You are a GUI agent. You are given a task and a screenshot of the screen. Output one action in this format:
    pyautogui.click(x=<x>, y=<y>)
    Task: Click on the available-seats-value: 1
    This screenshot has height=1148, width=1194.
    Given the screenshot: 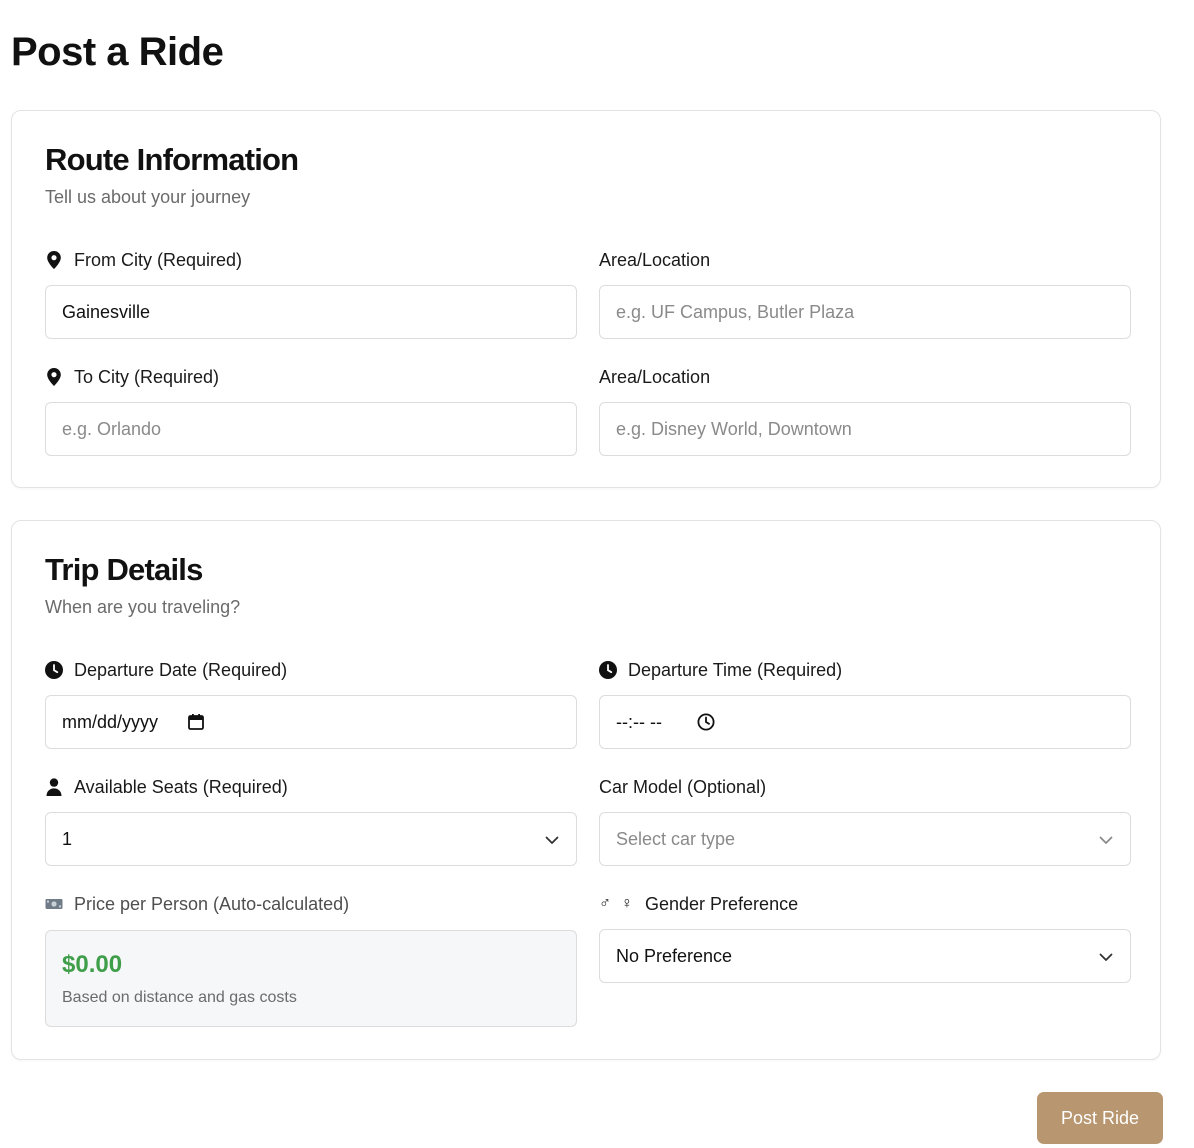 What is the action you would take?
    pyautogui.click(x=67, y=838)
    